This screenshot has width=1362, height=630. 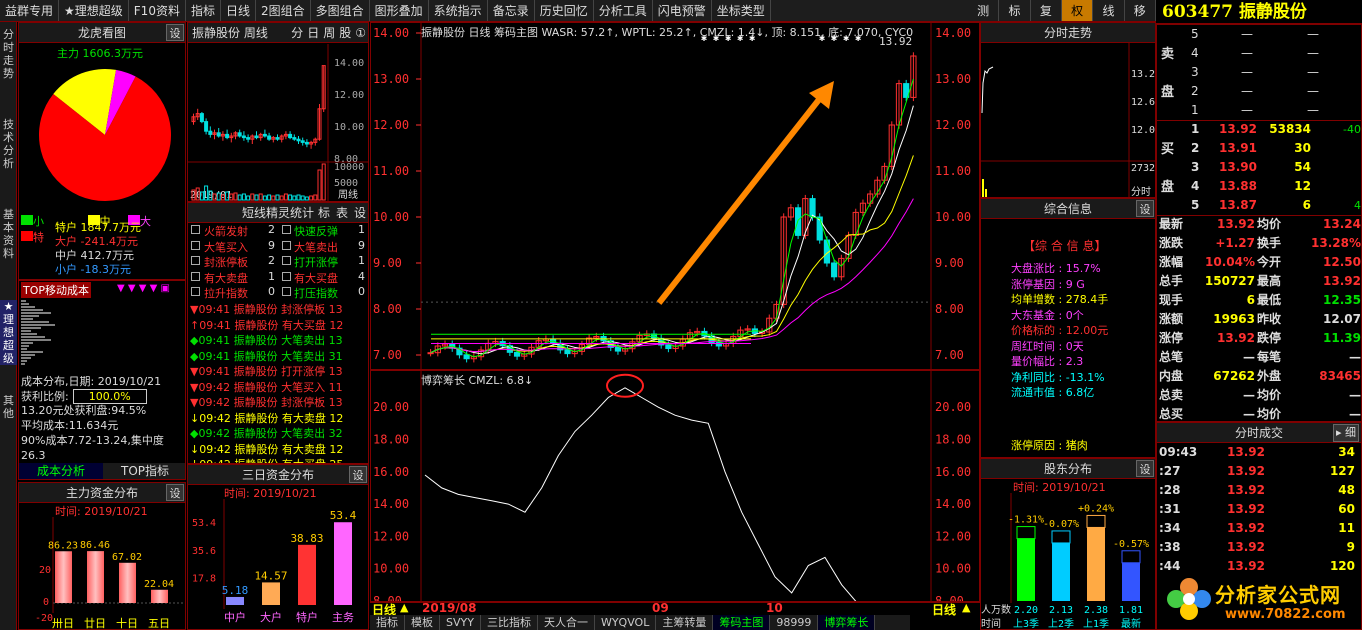 I want to click on tick-time: :38, so click(x=1170, y=547).